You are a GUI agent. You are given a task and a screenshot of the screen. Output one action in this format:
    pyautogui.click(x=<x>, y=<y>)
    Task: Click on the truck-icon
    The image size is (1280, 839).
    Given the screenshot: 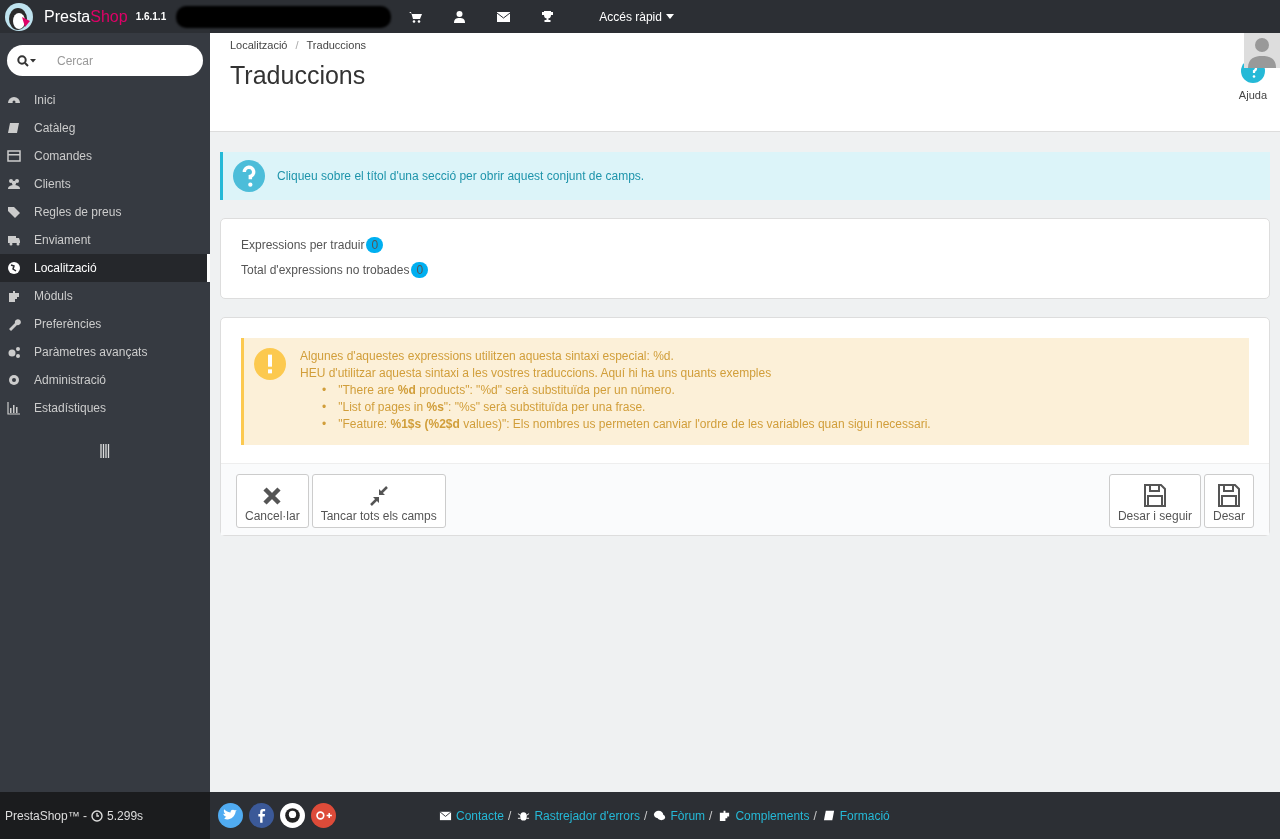 What is the action you would take?
    pyautogui.click(x=14, y=240)
    